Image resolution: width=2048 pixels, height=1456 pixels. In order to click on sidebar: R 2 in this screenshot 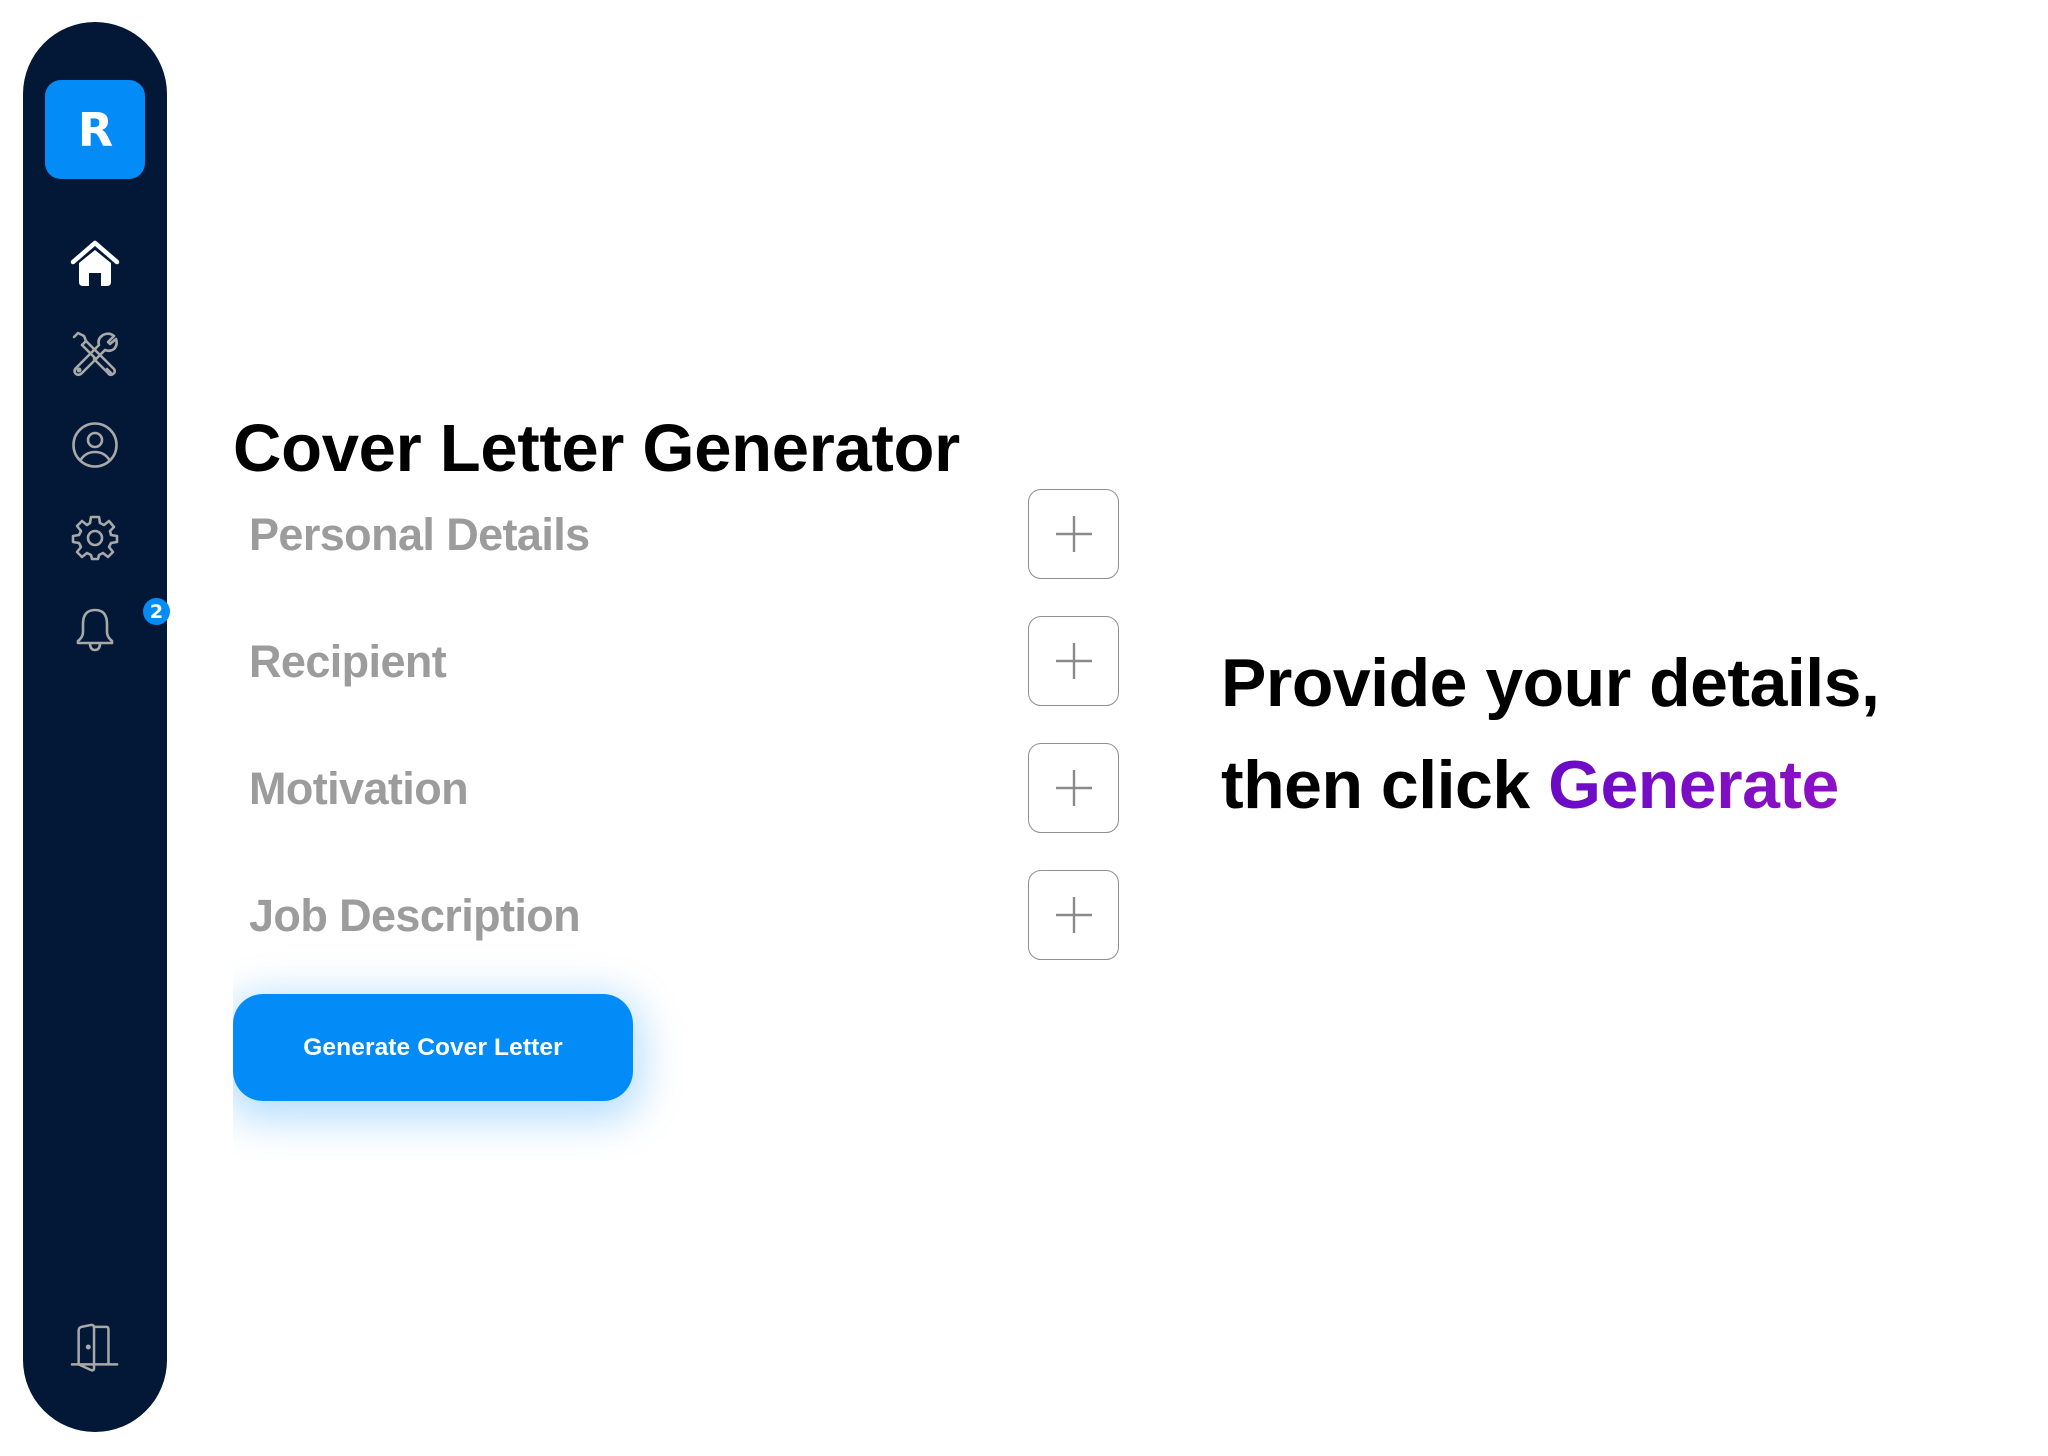, I will do `click(96, 727)`.